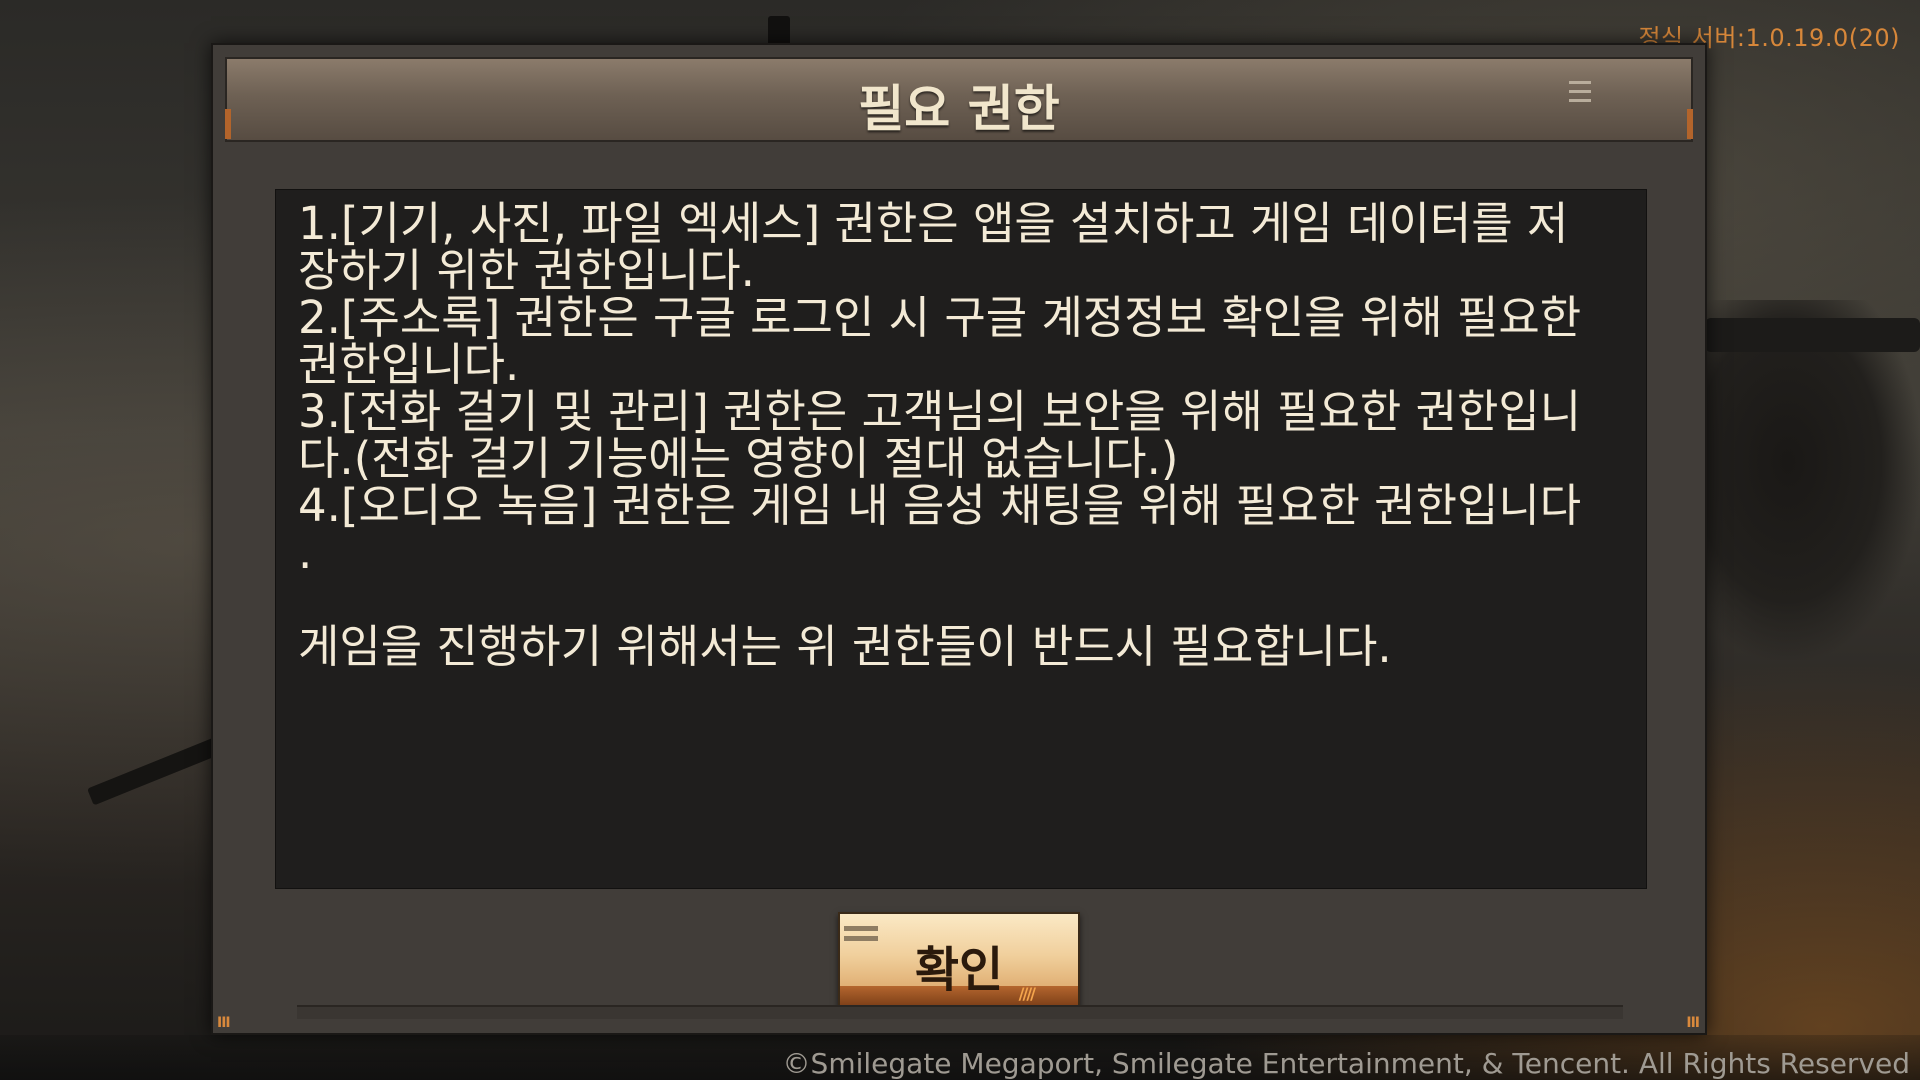  What do you see at coordinates (940, 317) in the screenshot?
I see `permission-text-line: 2.[주소록] 권한은 구글 로그인 시 구글 계정정보 확인을 위해 필요한` at bounding box center [940, 317].